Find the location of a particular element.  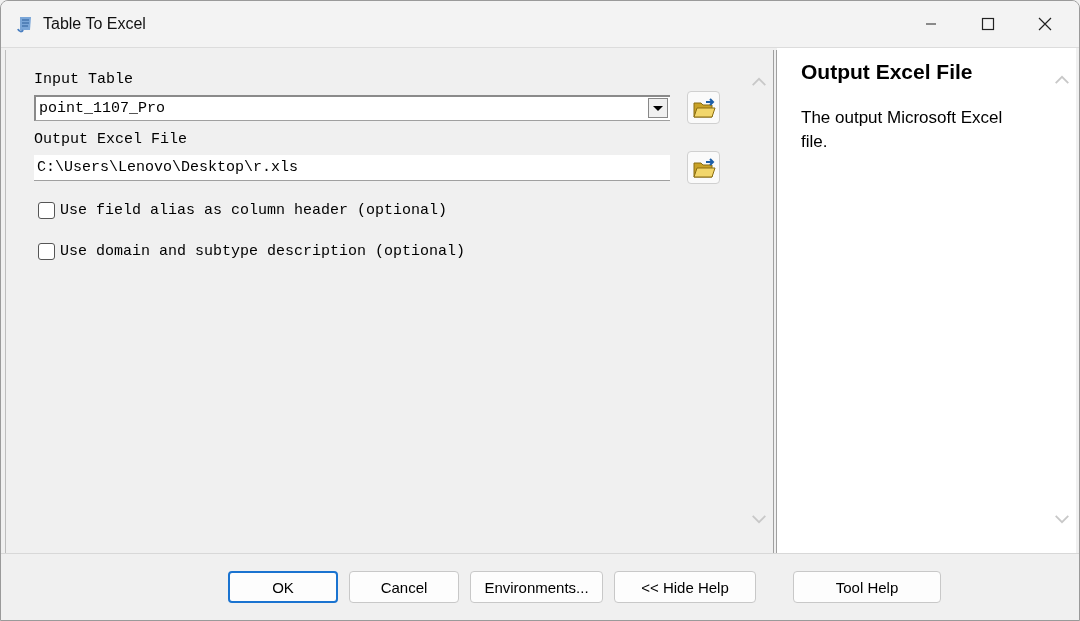

dialog-button: << Hide Help is located at coordinates (685, 587).